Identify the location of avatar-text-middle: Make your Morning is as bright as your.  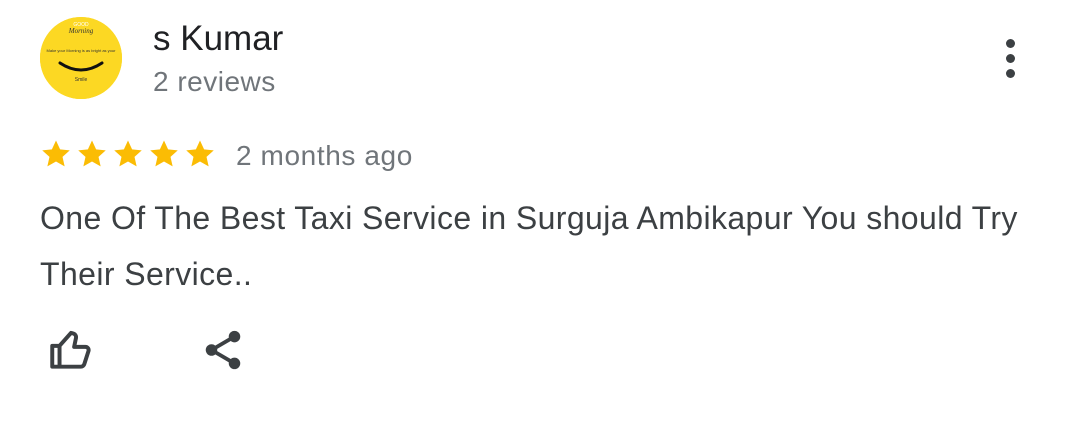
(82, 50).